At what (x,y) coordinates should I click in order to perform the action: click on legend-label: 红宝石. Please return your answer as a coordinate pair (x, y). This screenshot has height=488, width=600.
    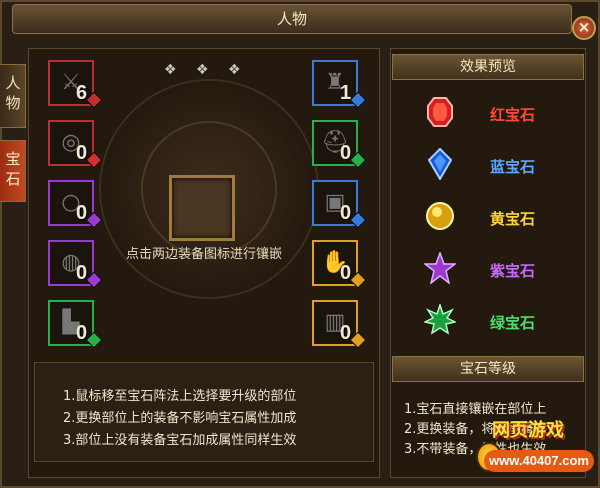
    Looking at the image, I should click on (513, 115).